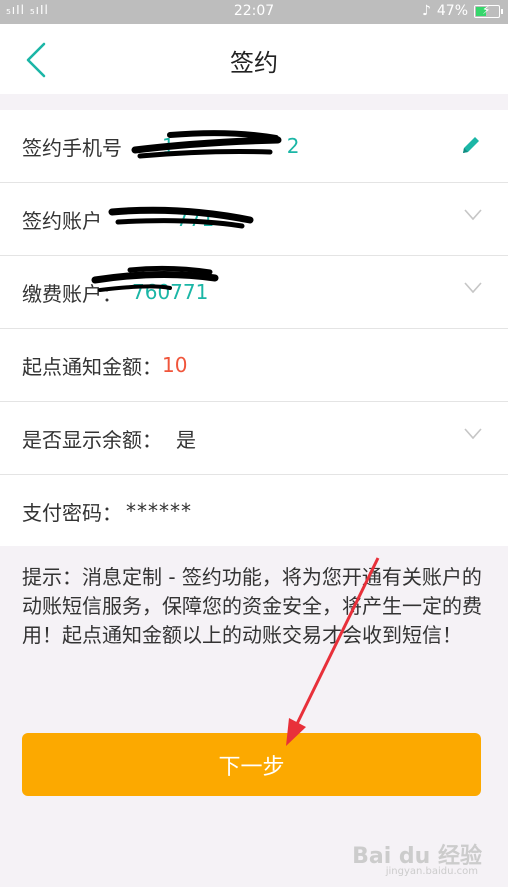 The image size is (508, 887). Describe the element at coordinates (254, 63) in the screenshot. I see `page-title: 签约` at that location.